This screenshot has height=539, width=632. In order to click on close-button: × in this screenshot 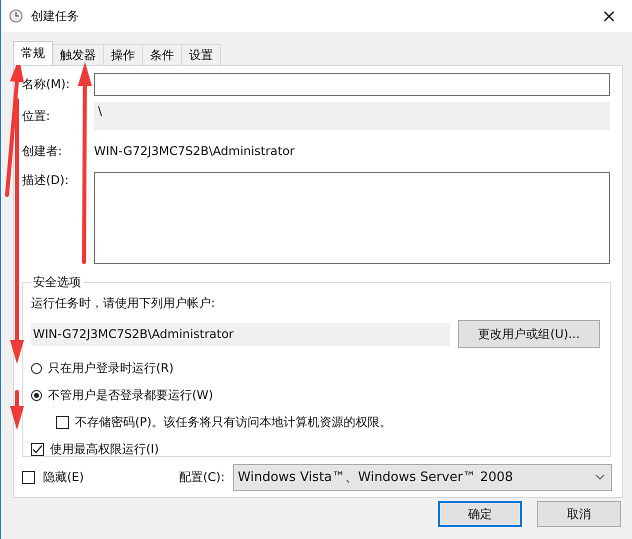, I will do `click(609, 16)`.